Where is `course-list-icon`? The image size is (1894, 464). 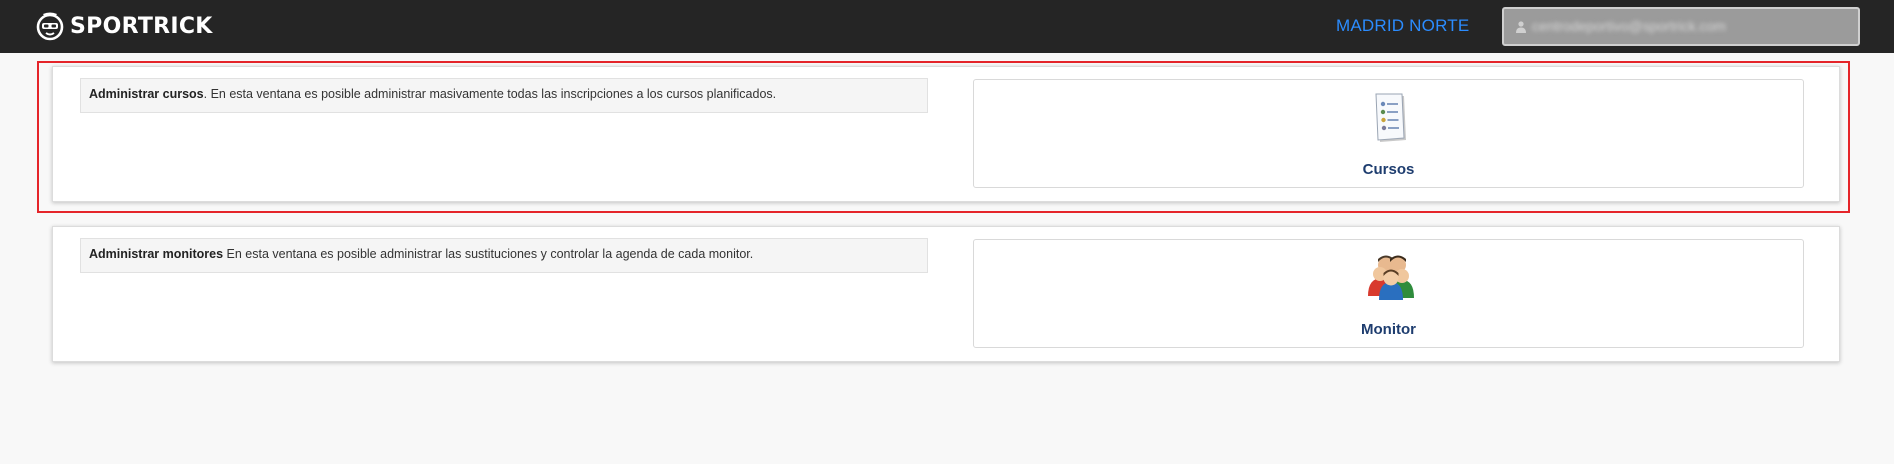
course-list-icon is located at coordinates (1390, 117).